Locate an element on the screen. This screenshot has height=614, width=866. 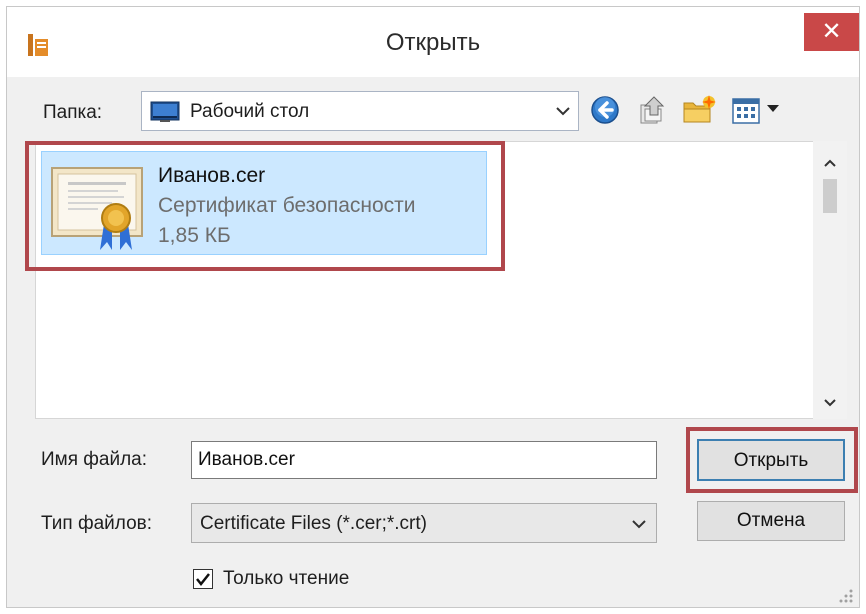
window-title: Открыть is located at coordinates (433, 42).